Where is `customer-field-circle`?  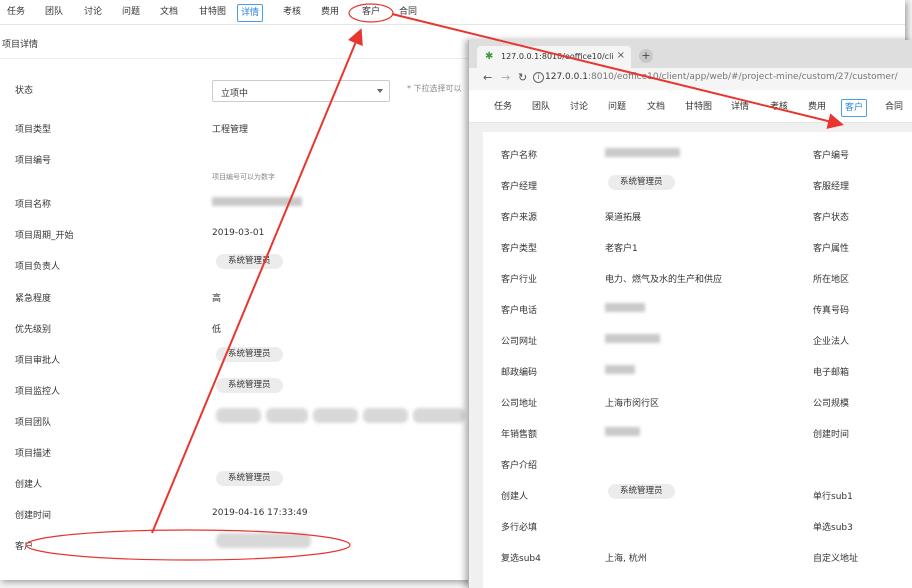 customer-field-circle is located at coordinates (188, 545).